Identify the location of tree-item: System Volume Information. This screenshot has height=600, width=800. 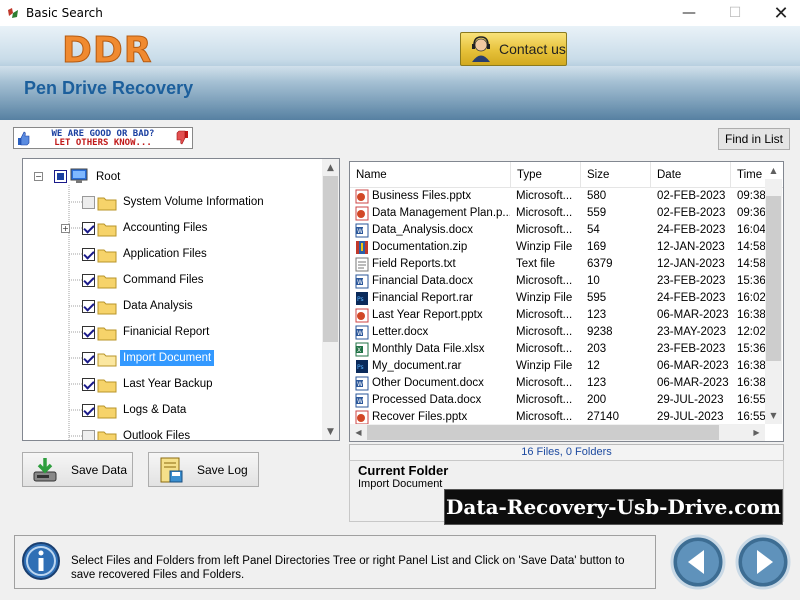
(173, 203).